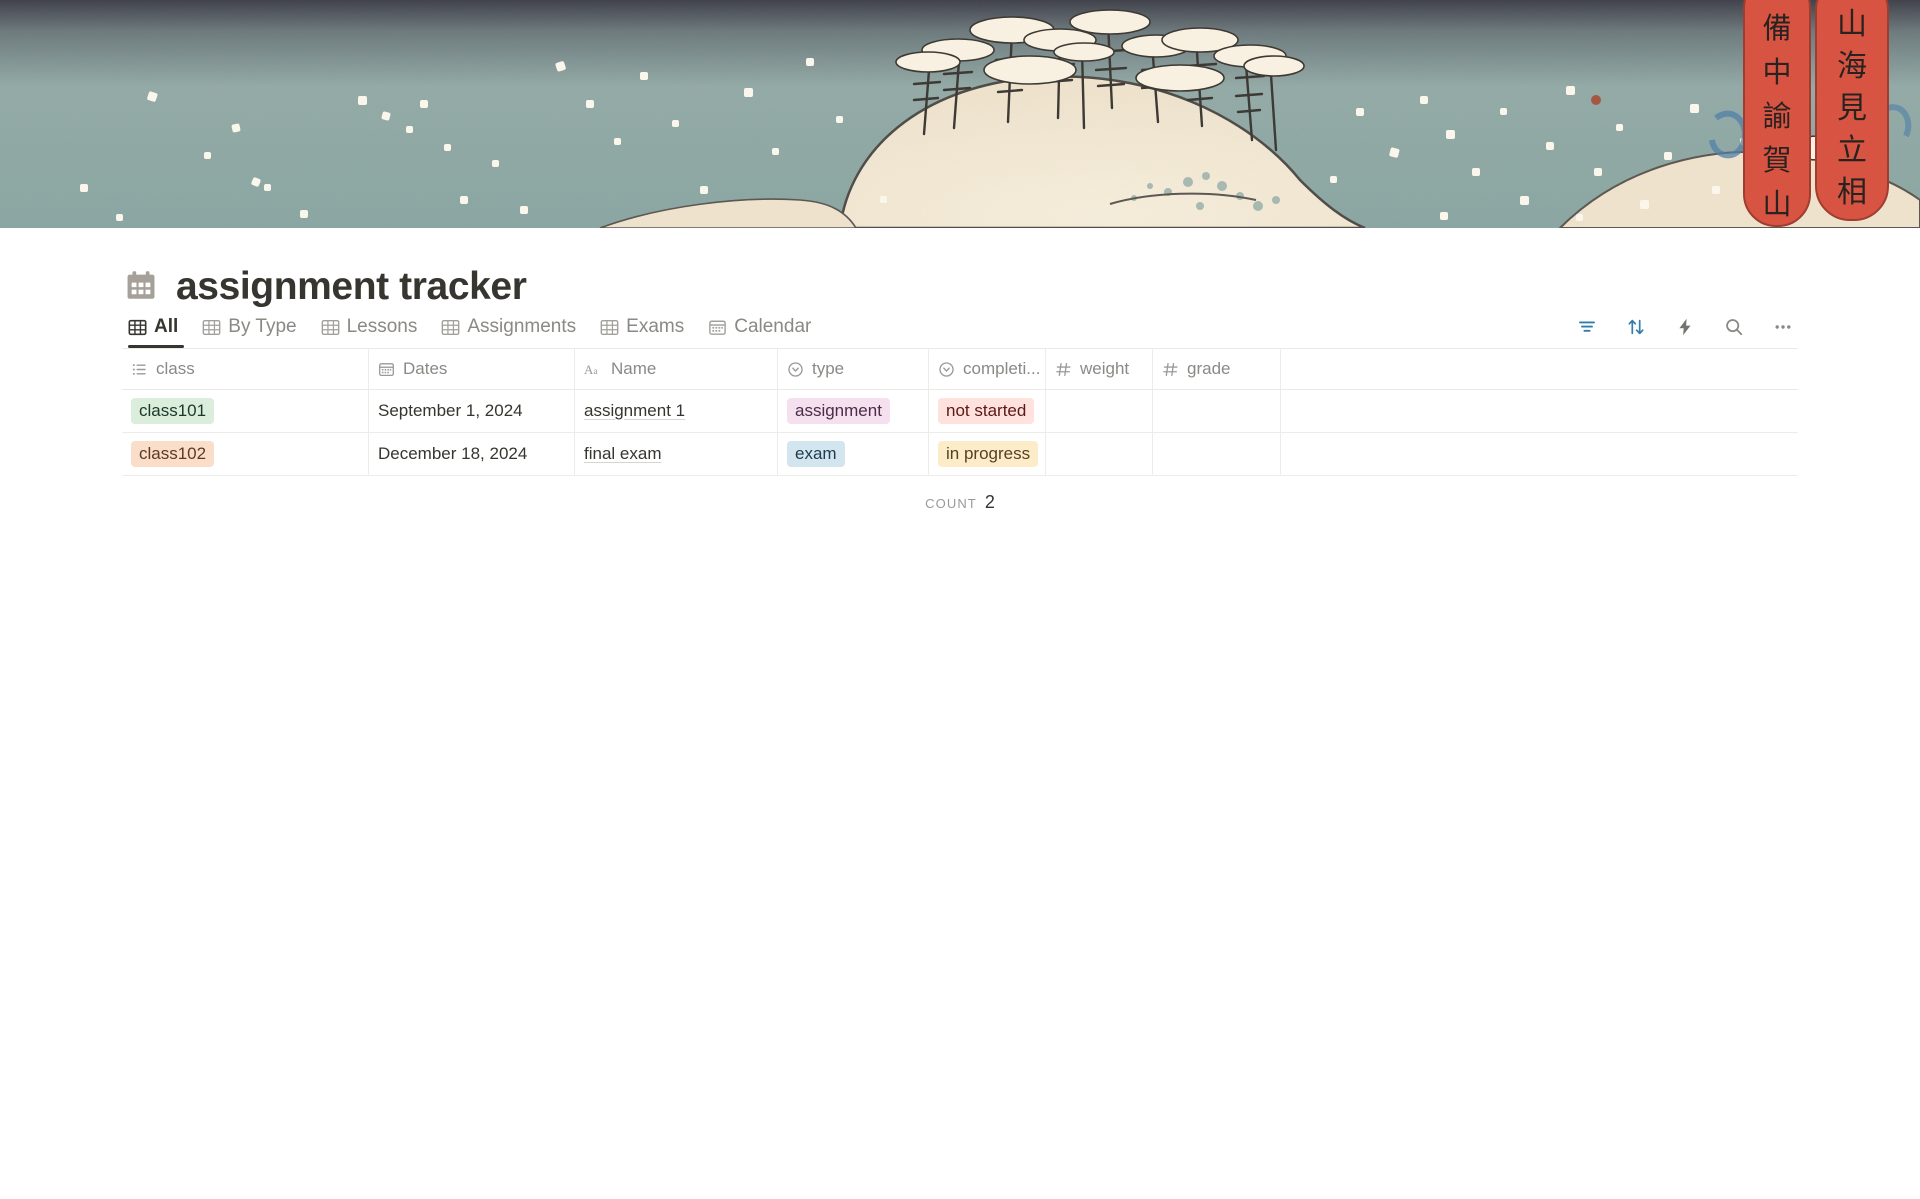 The height and width of the screenshot is (1199, 1920). I want to click on sort-icon, so click(1636, 327).